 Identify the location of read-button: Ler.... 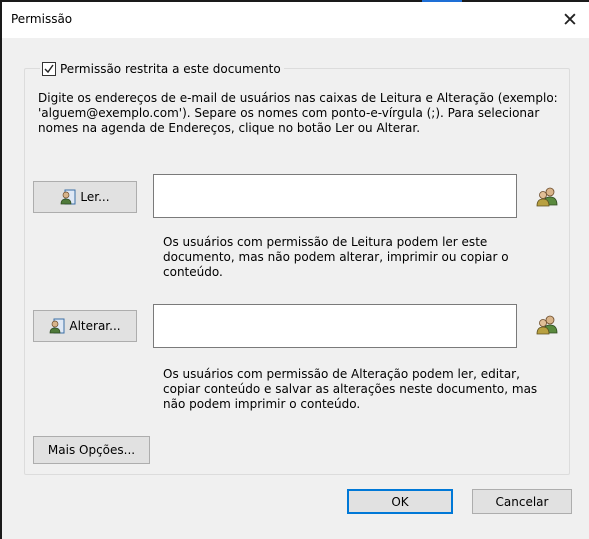
(85, 197).